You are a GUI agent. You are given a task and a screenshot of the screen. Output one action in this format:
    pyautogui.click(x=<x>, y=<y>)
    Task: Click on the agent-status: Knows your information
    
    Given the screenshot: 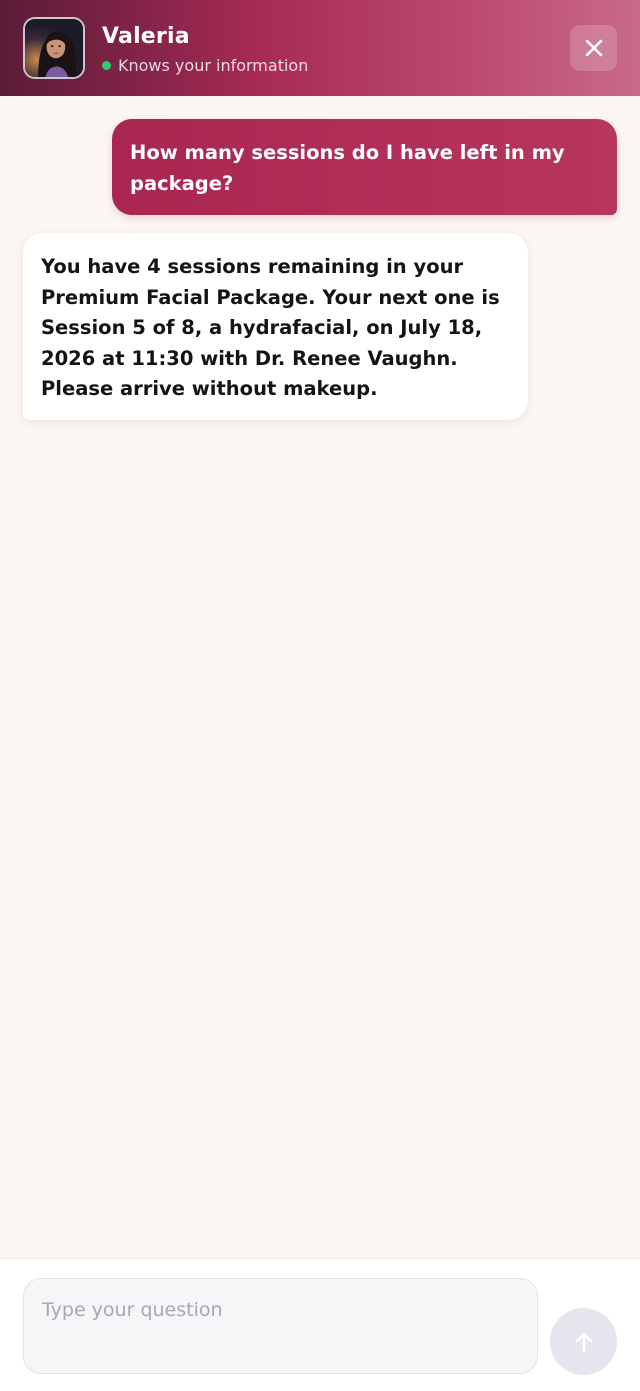 What is the action you would take?
    pyautogui.click(x=205, y=65)
    